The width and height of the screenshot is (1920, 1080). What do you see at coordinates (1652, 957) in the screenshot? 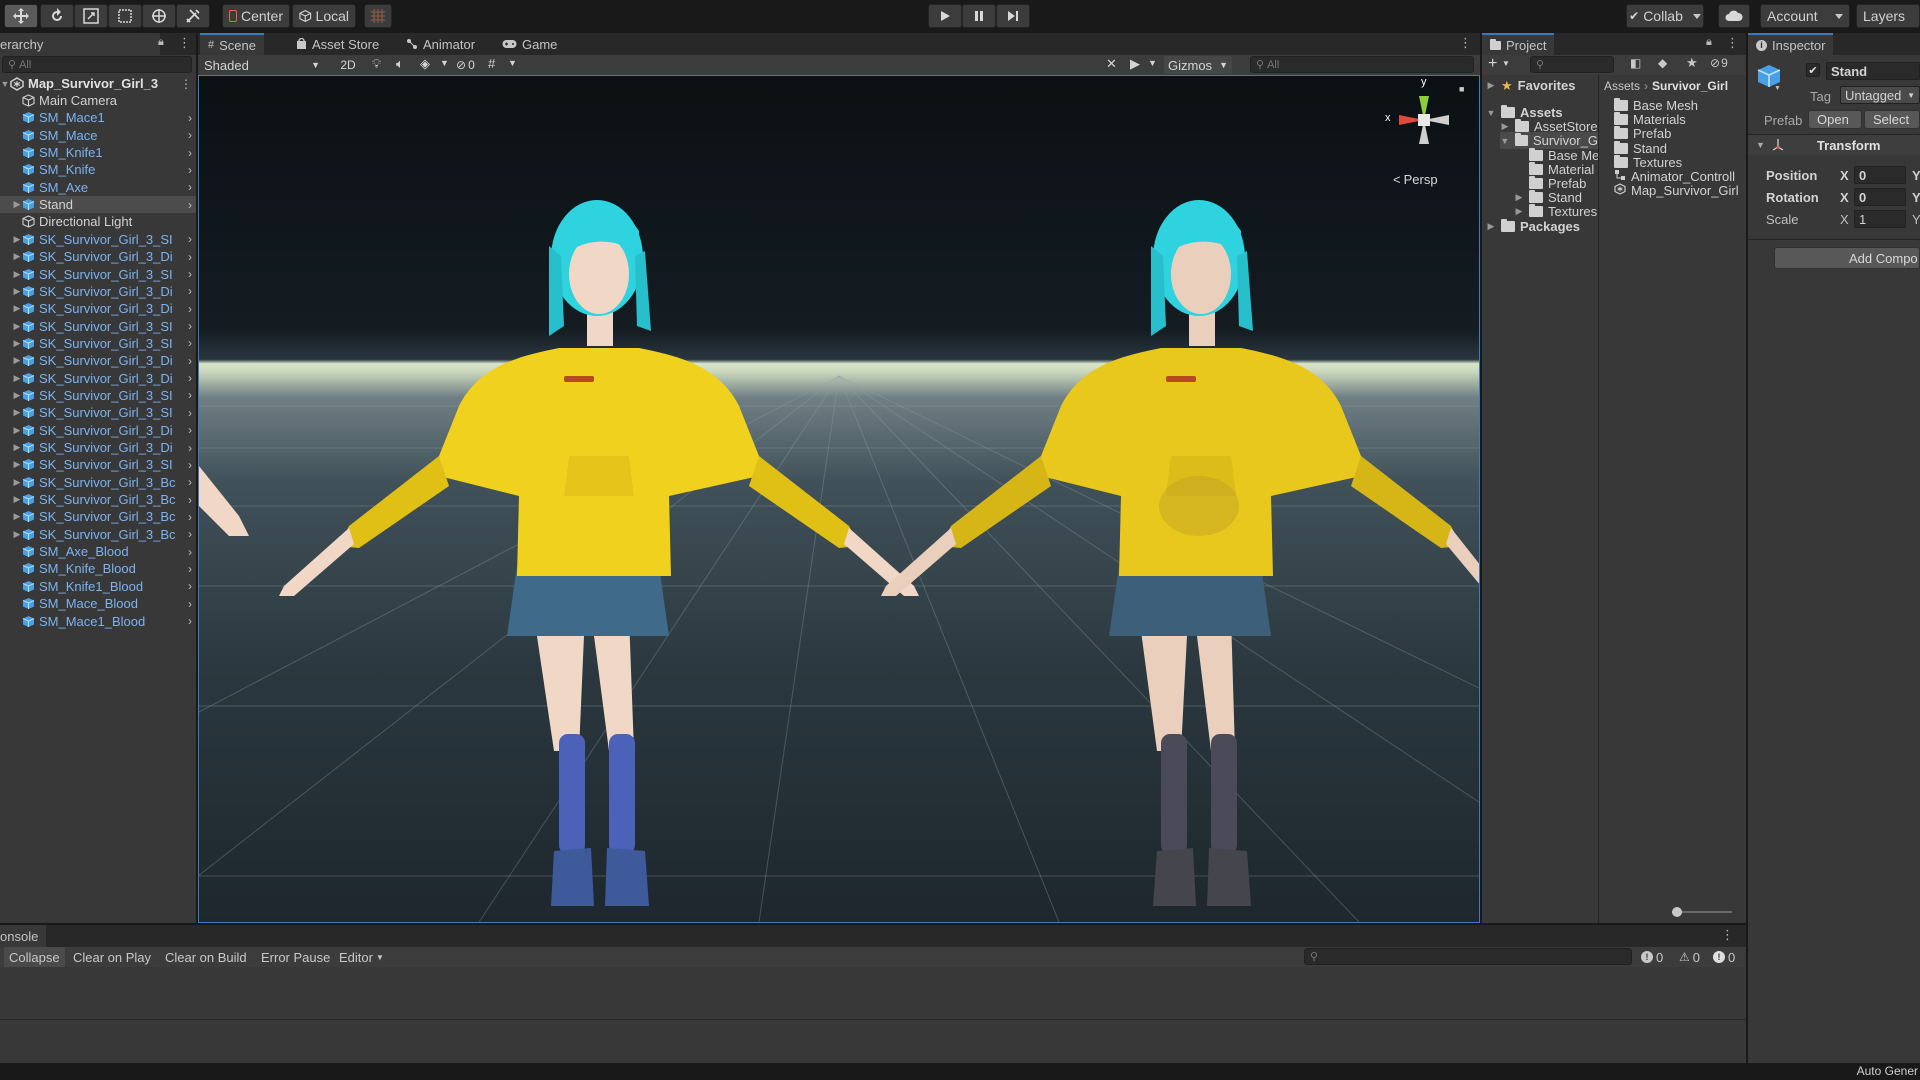
I see `log-filter-toggle: ! 0` at bounding box center [1652, 957].